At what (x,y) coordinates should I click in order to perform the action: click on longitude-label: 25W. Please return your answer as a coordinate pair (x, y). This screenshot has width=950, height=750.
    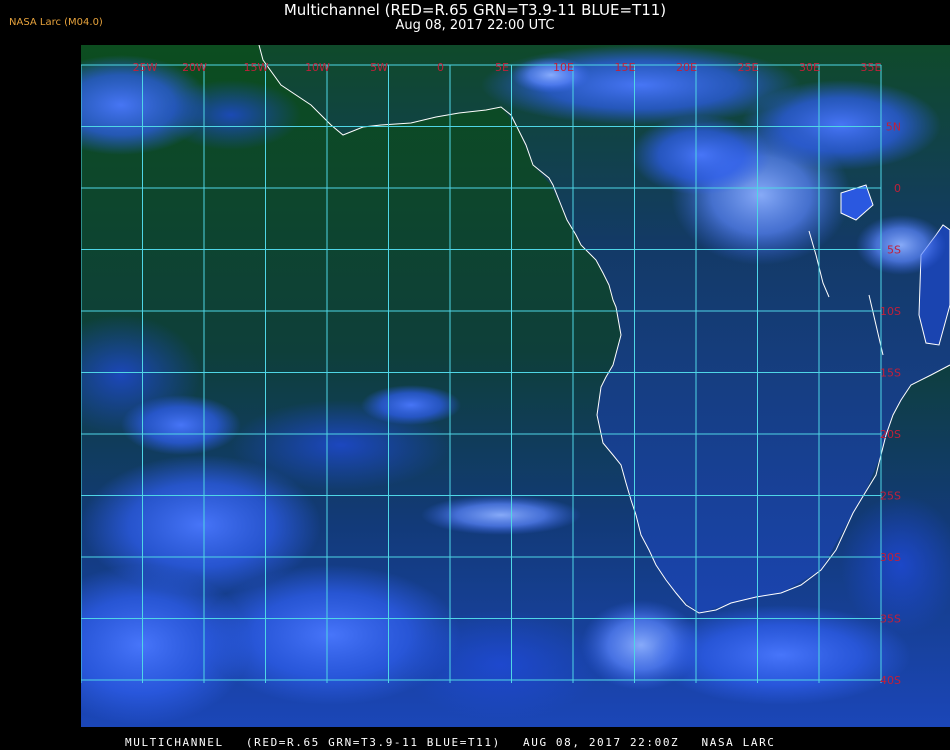
    Looking at the image, I should click on (145, 67).